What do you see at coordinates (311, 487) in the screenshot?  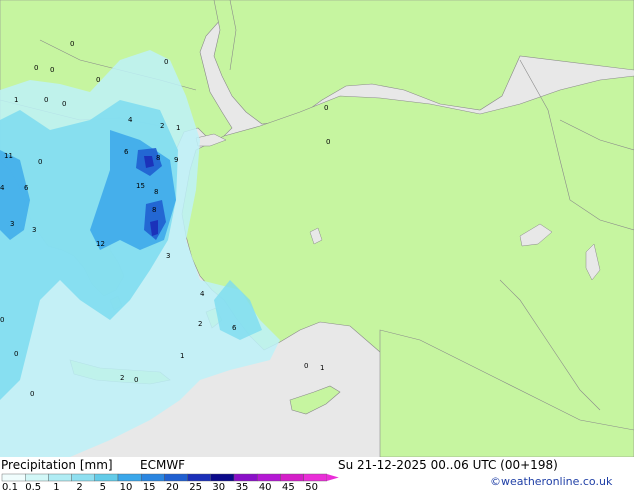 I see `legend-tick-label: 50` at bounding box center [311, 487].